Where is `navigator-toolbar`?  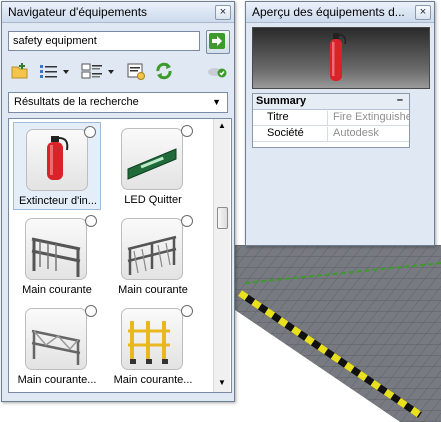 navigator-toolbar is located at coordinates (120, 72).